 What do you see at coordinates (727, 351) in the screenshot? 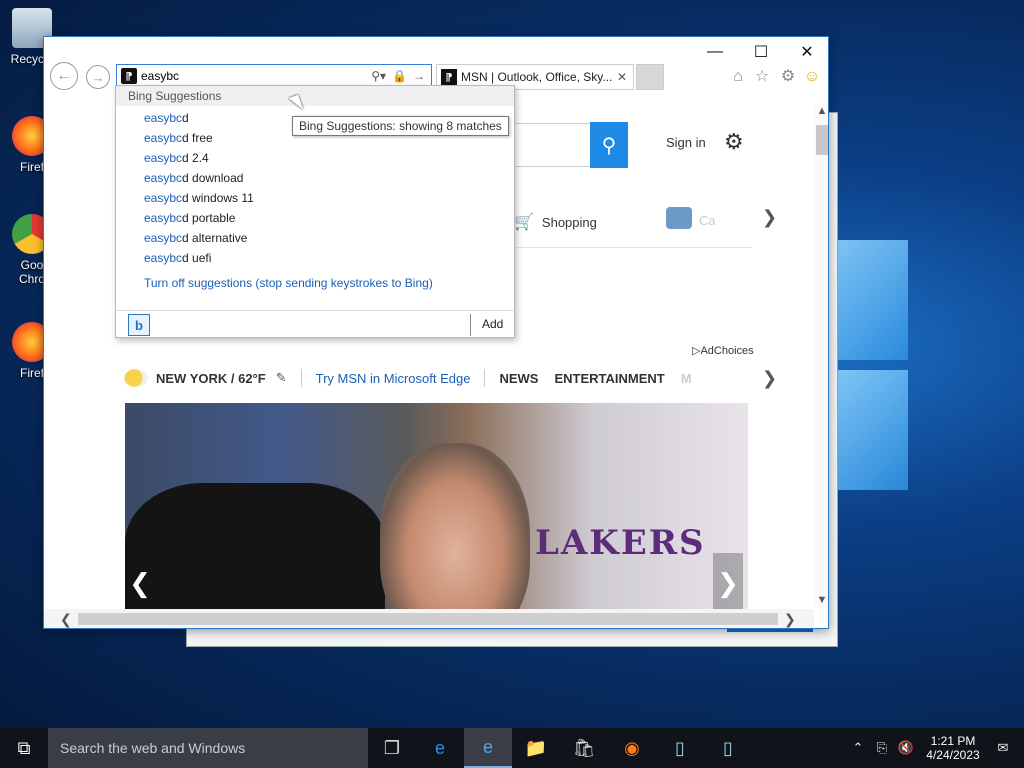
I see `adchoices-label: AdChoices` at bounding box center [727, 351].